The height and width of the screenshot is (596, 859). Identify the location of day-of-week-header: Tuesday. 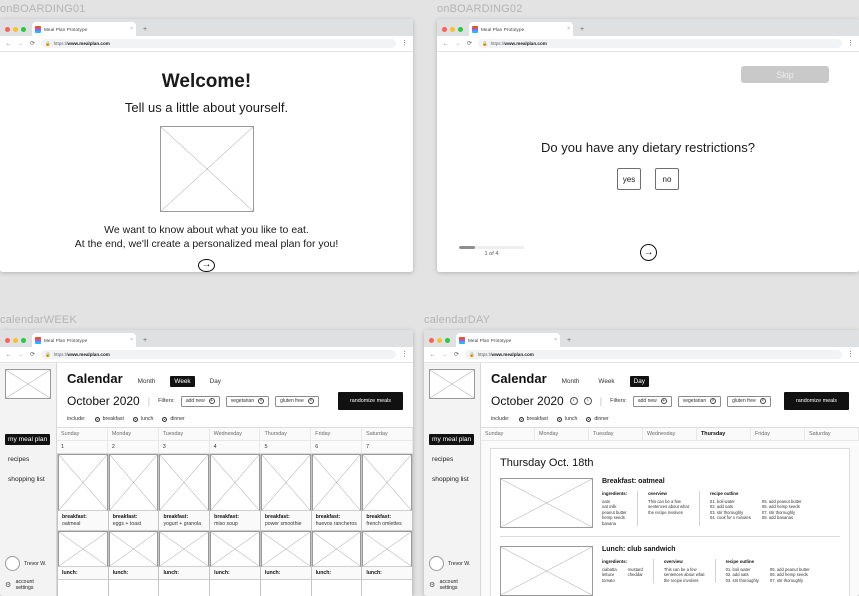
(184, 434).